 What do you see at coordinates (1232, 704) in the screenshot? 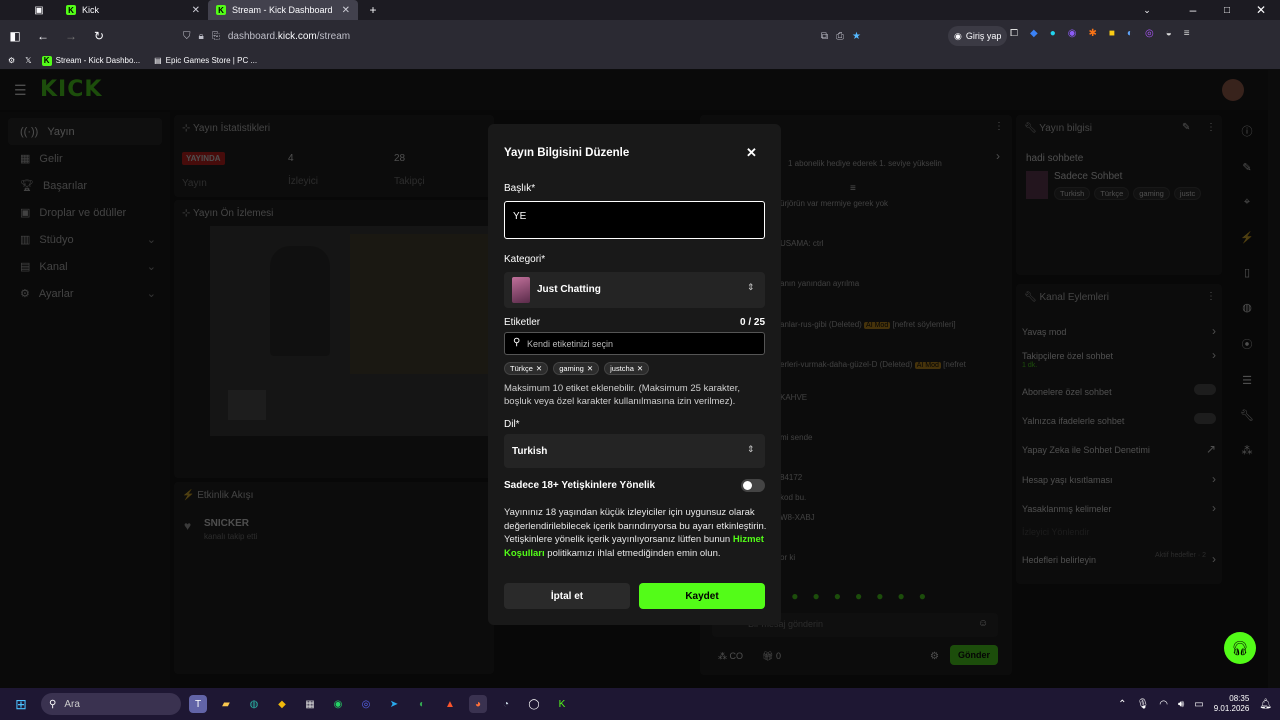
I see `clock: 08:35 9.01.2026` at bounding box center [1232, 704].